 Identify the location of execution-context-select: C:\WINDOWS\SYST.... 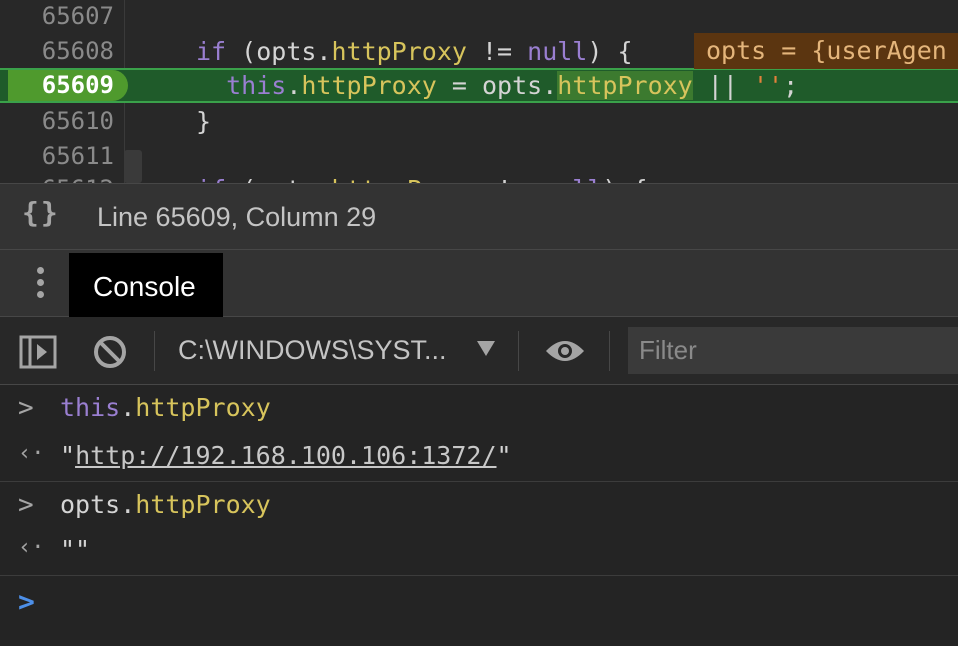
(312, 350).